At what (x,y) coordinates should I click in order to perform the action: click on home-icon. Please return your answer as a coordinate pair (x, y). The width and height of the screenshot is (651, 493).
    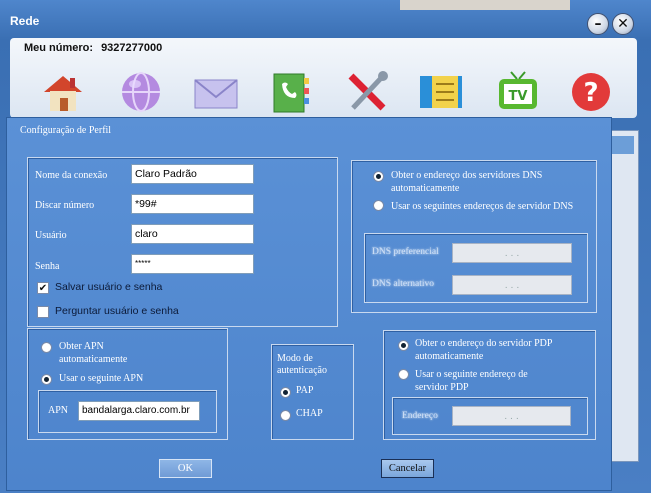
    Looking at the image, I should click on (63, 92).